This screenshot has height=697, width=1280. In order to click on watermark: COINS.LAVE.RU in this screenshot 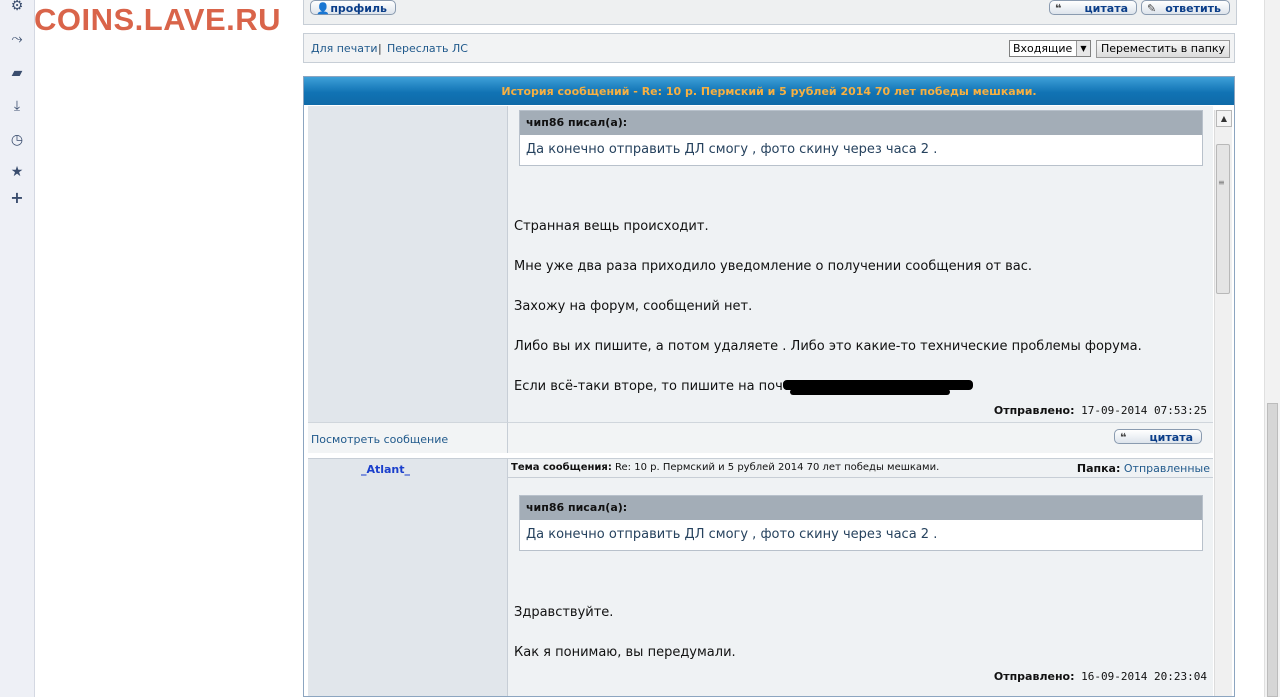, I will do `click(158, 19)`.